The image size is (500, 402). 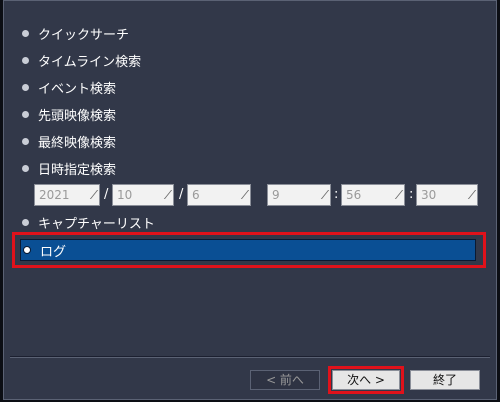 I want to click on menu-item-label: クイックサーチ, so click(x=84, y=35).